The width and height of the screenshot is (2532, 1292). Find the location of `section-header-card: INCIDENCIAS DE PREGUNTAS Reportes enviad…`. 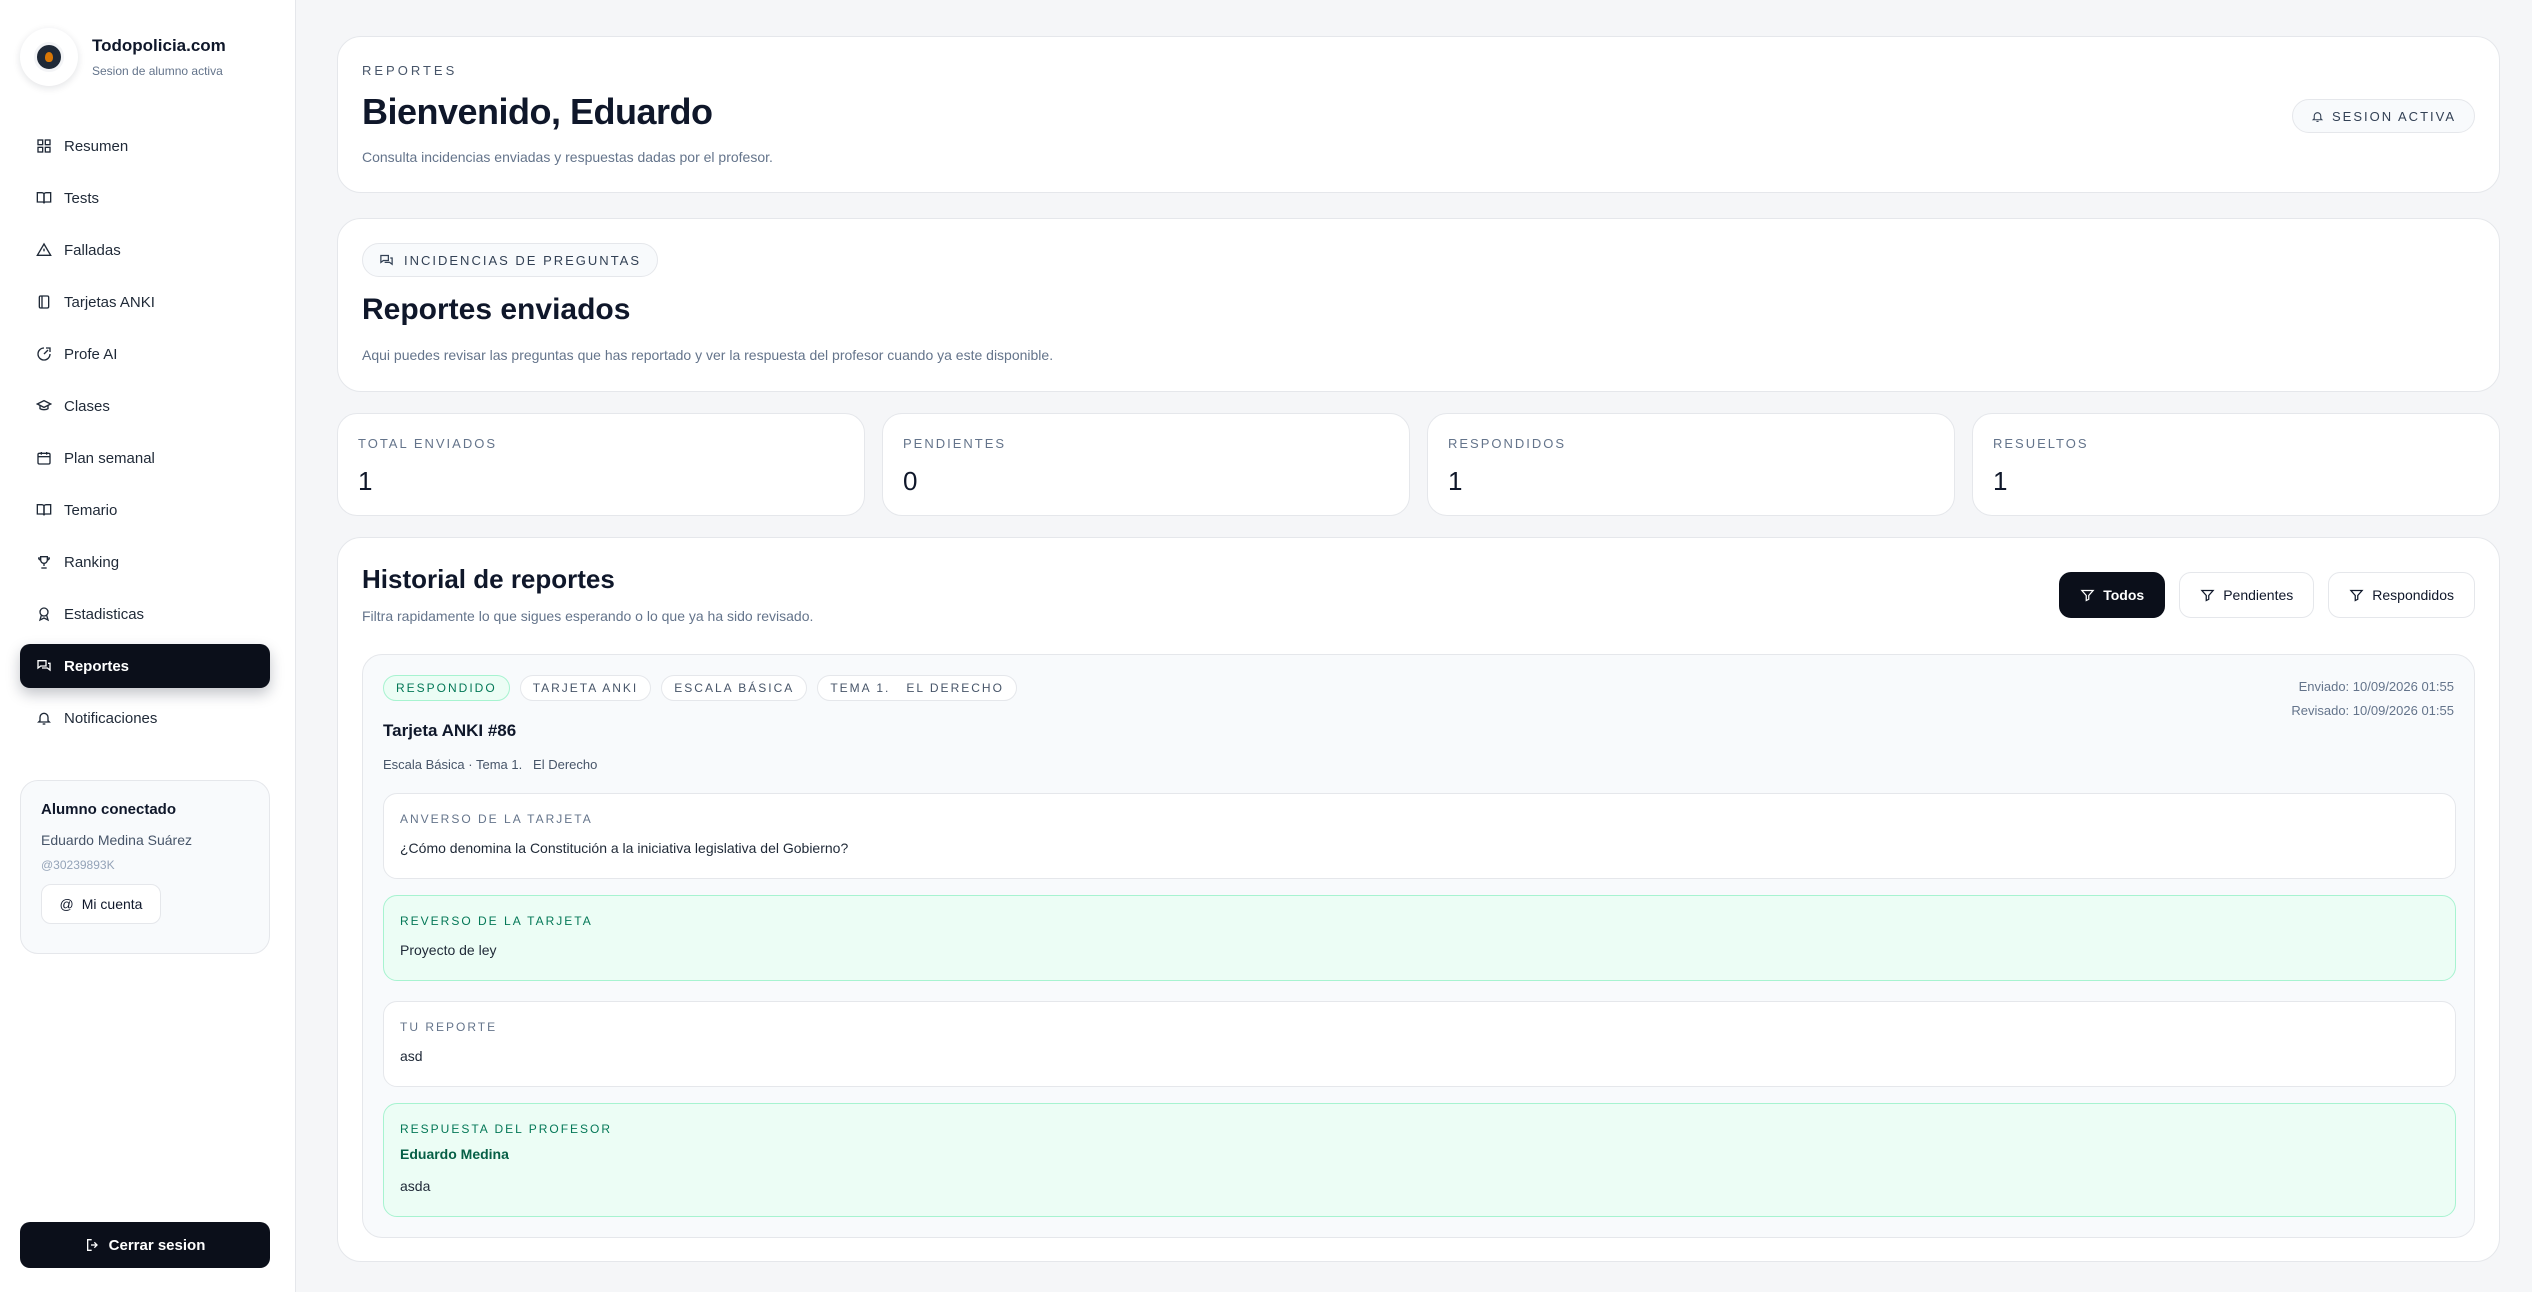

section-header-card: INCIDENCIAS DE PREGUNTAS Reportes enviad… is located at coordinates (1418, 305).